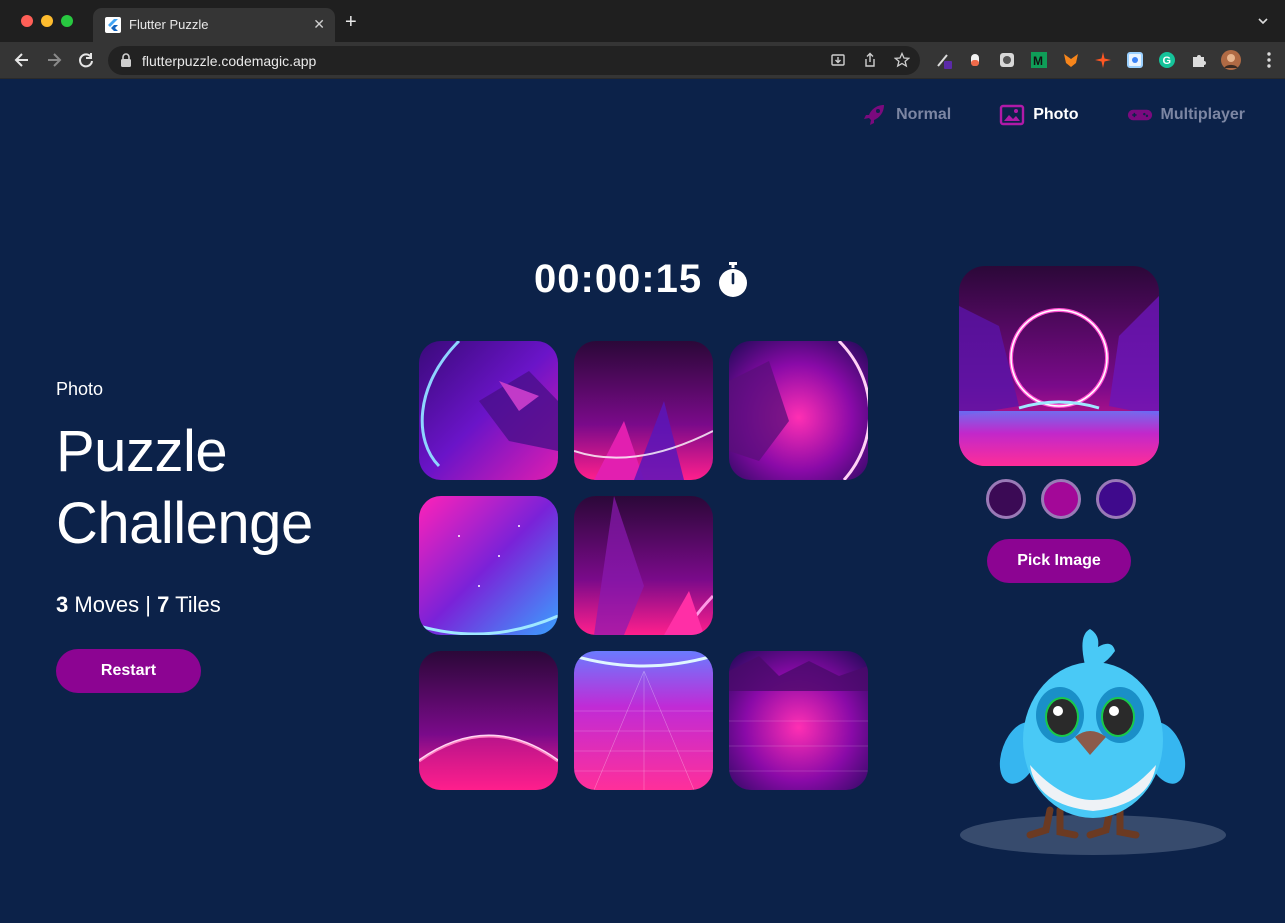  I want to click on tab-search-chevron-icon, so click(1263, 20).